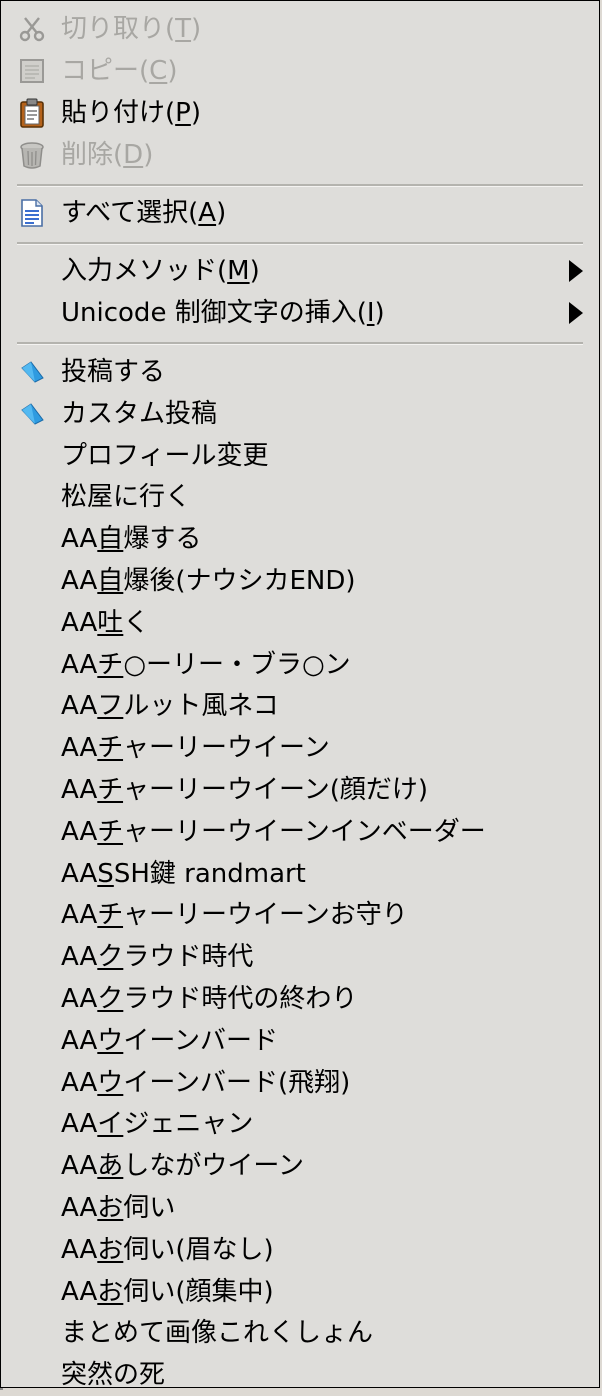 The image size is (602, 1396). I want to click on menu-item-label: AAチャーリーウイーン(顔だけ), so click(245, 790).